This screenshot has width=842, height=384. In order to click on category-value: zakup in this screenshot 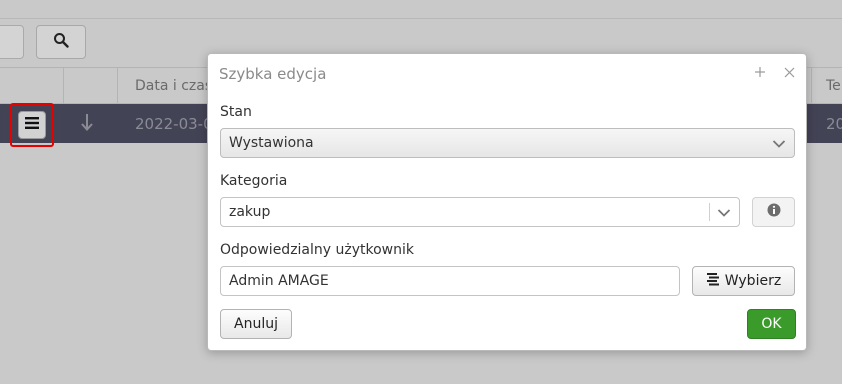, I will do `click(250, 212)`.